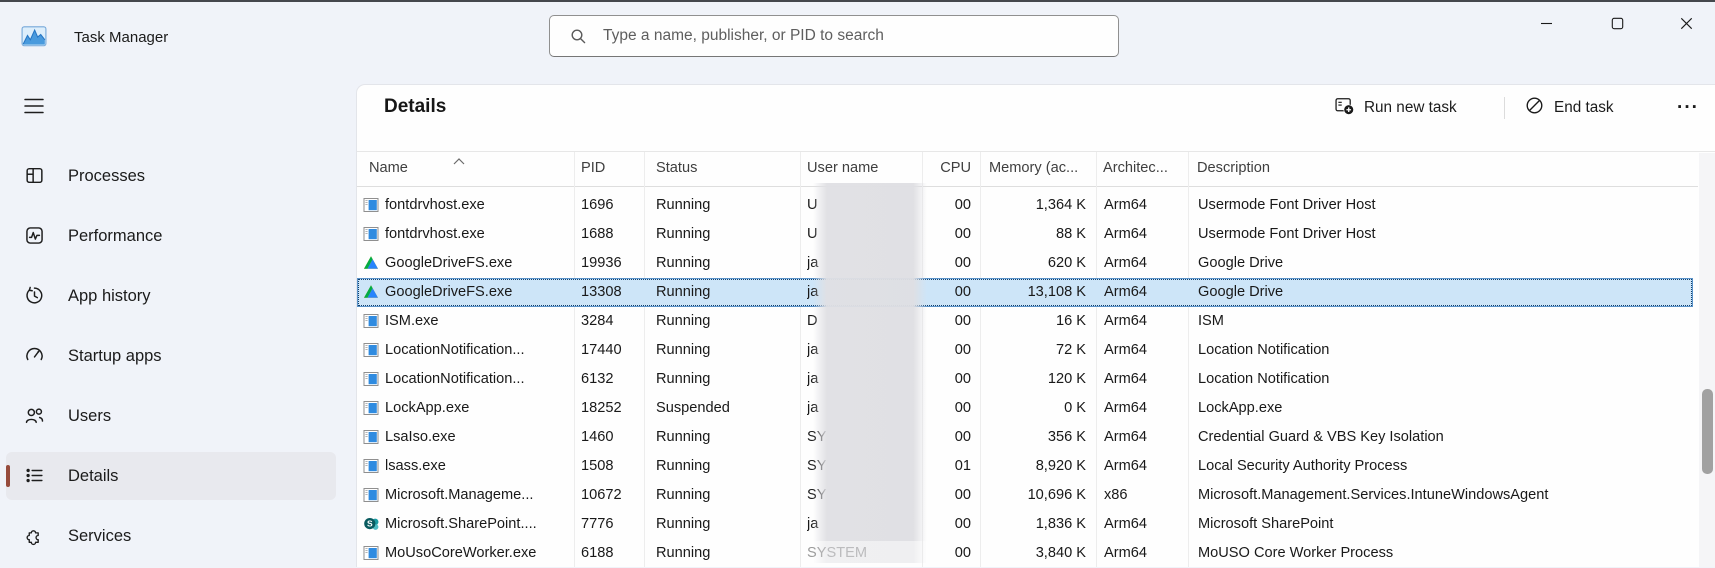 This screenshot has width=1715, height=568. I want to click on maximize-icon, so click(1617, 23).